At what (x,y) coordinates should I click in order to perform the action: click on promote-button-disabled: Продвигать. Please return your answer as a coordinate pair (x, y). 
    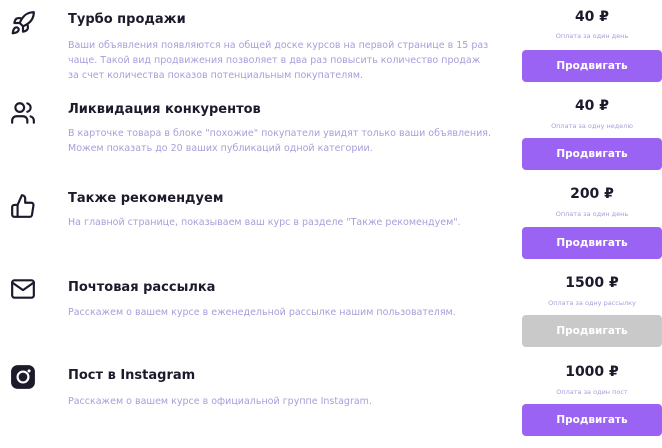
    Looking at the image, I should click on (592, 331).